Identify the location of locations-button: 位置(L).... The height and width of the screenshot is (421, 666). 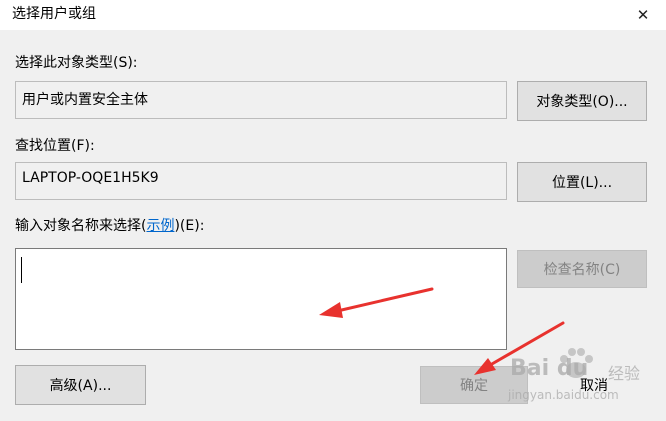
(582, 182).